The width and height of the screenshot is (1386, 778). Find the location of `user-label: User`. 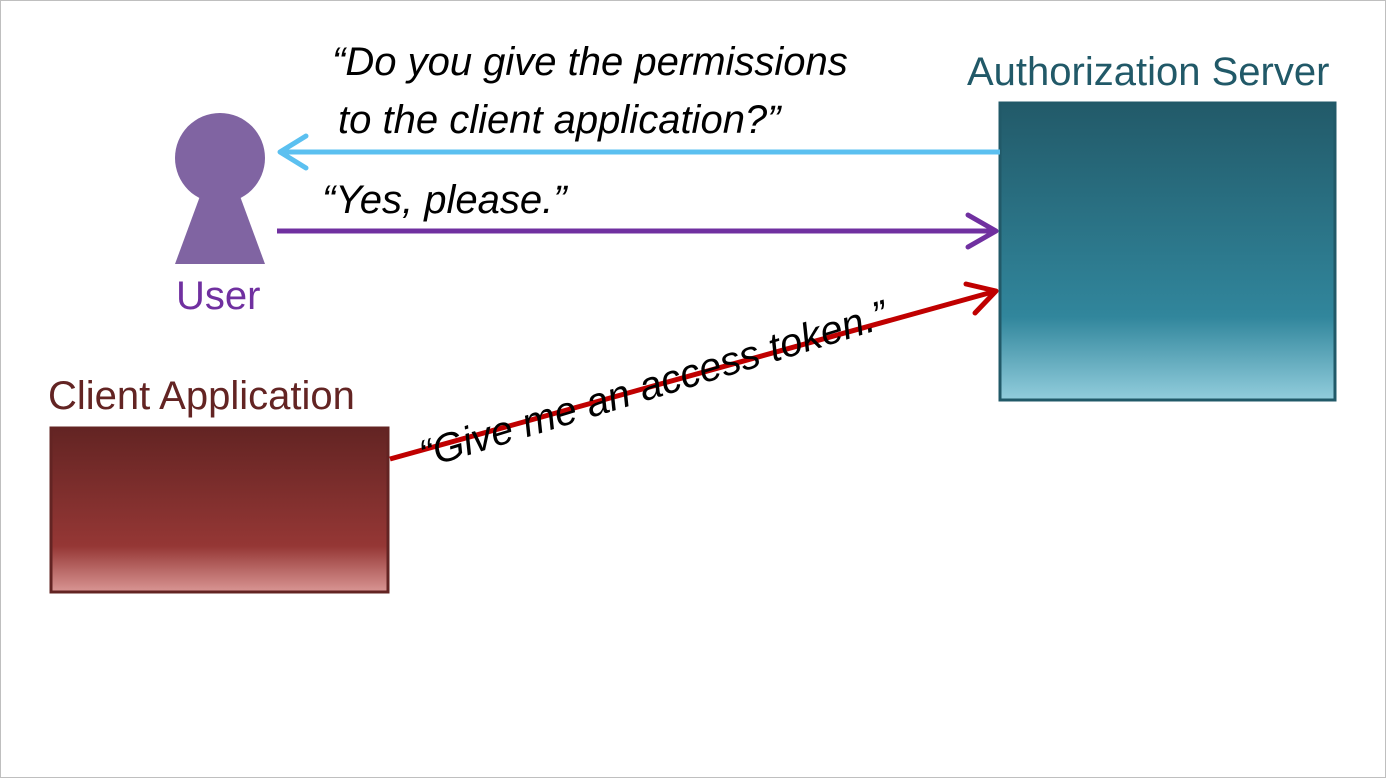

user-label: User is located at coordinates (218, 296).